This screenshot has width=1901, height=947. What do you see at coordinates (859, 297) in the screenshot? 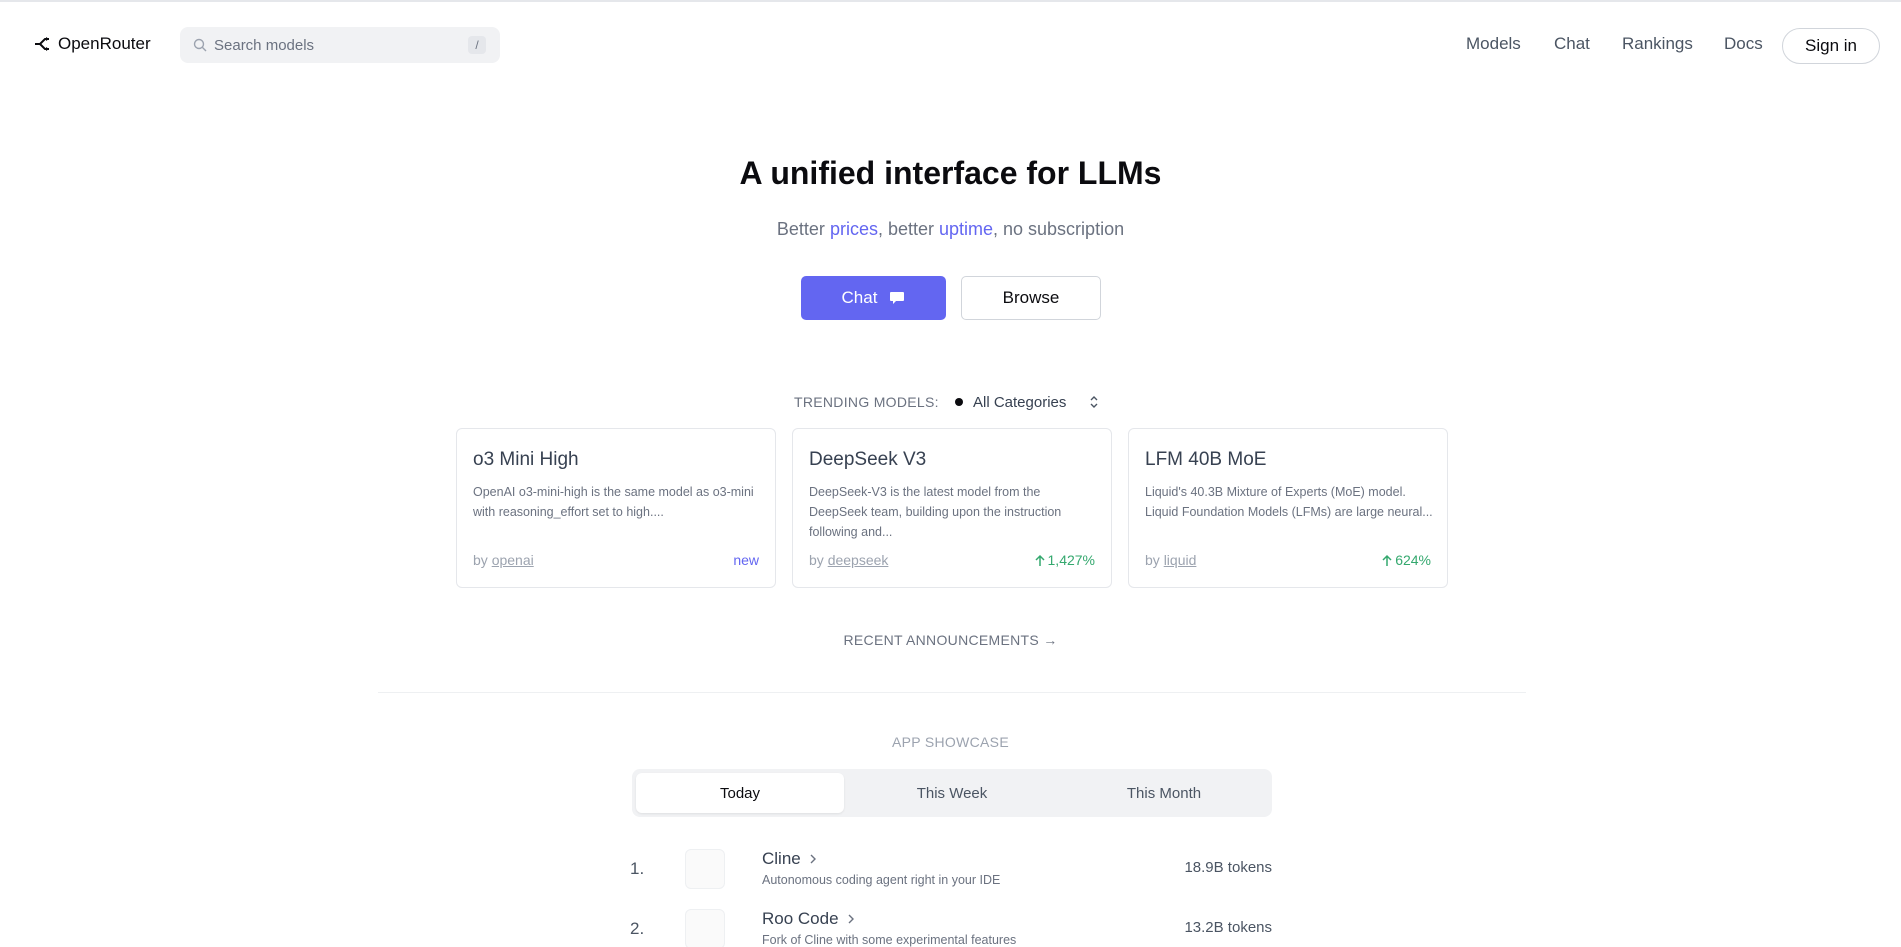
I see `chat-button-label: Chat` at bounding box center [859, 297].